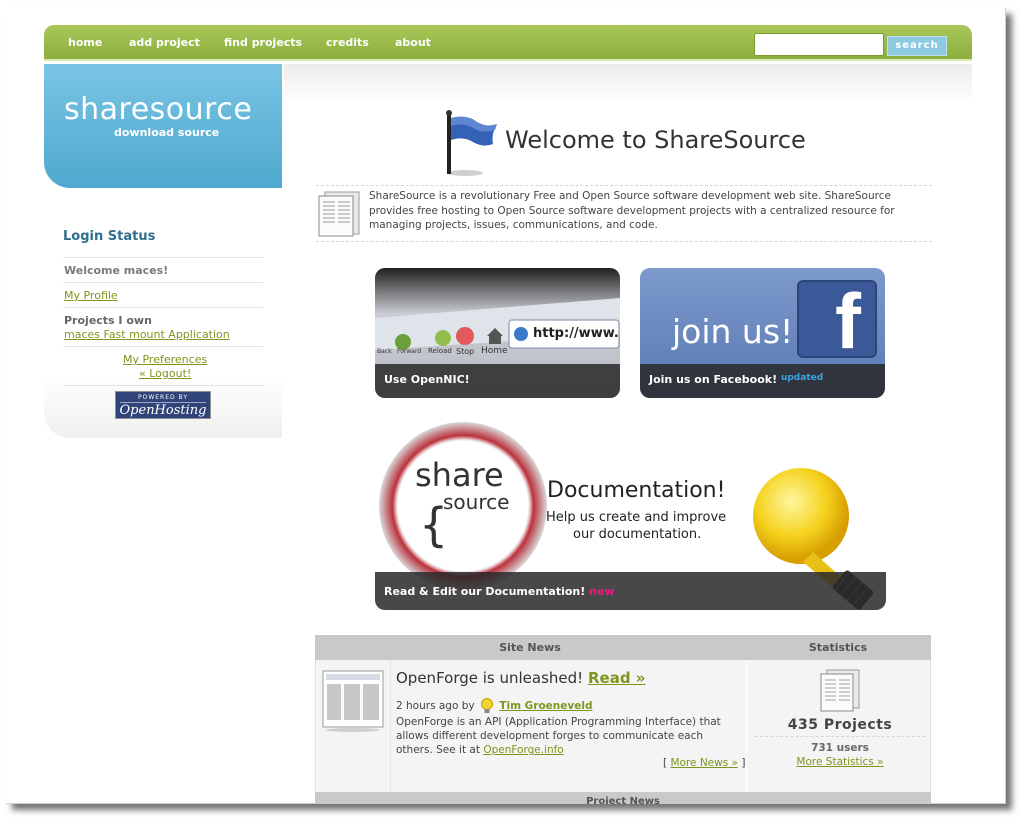 This screenshot has width=1030, height=830. I want to click on bracket-open: [, so click(665, 763).